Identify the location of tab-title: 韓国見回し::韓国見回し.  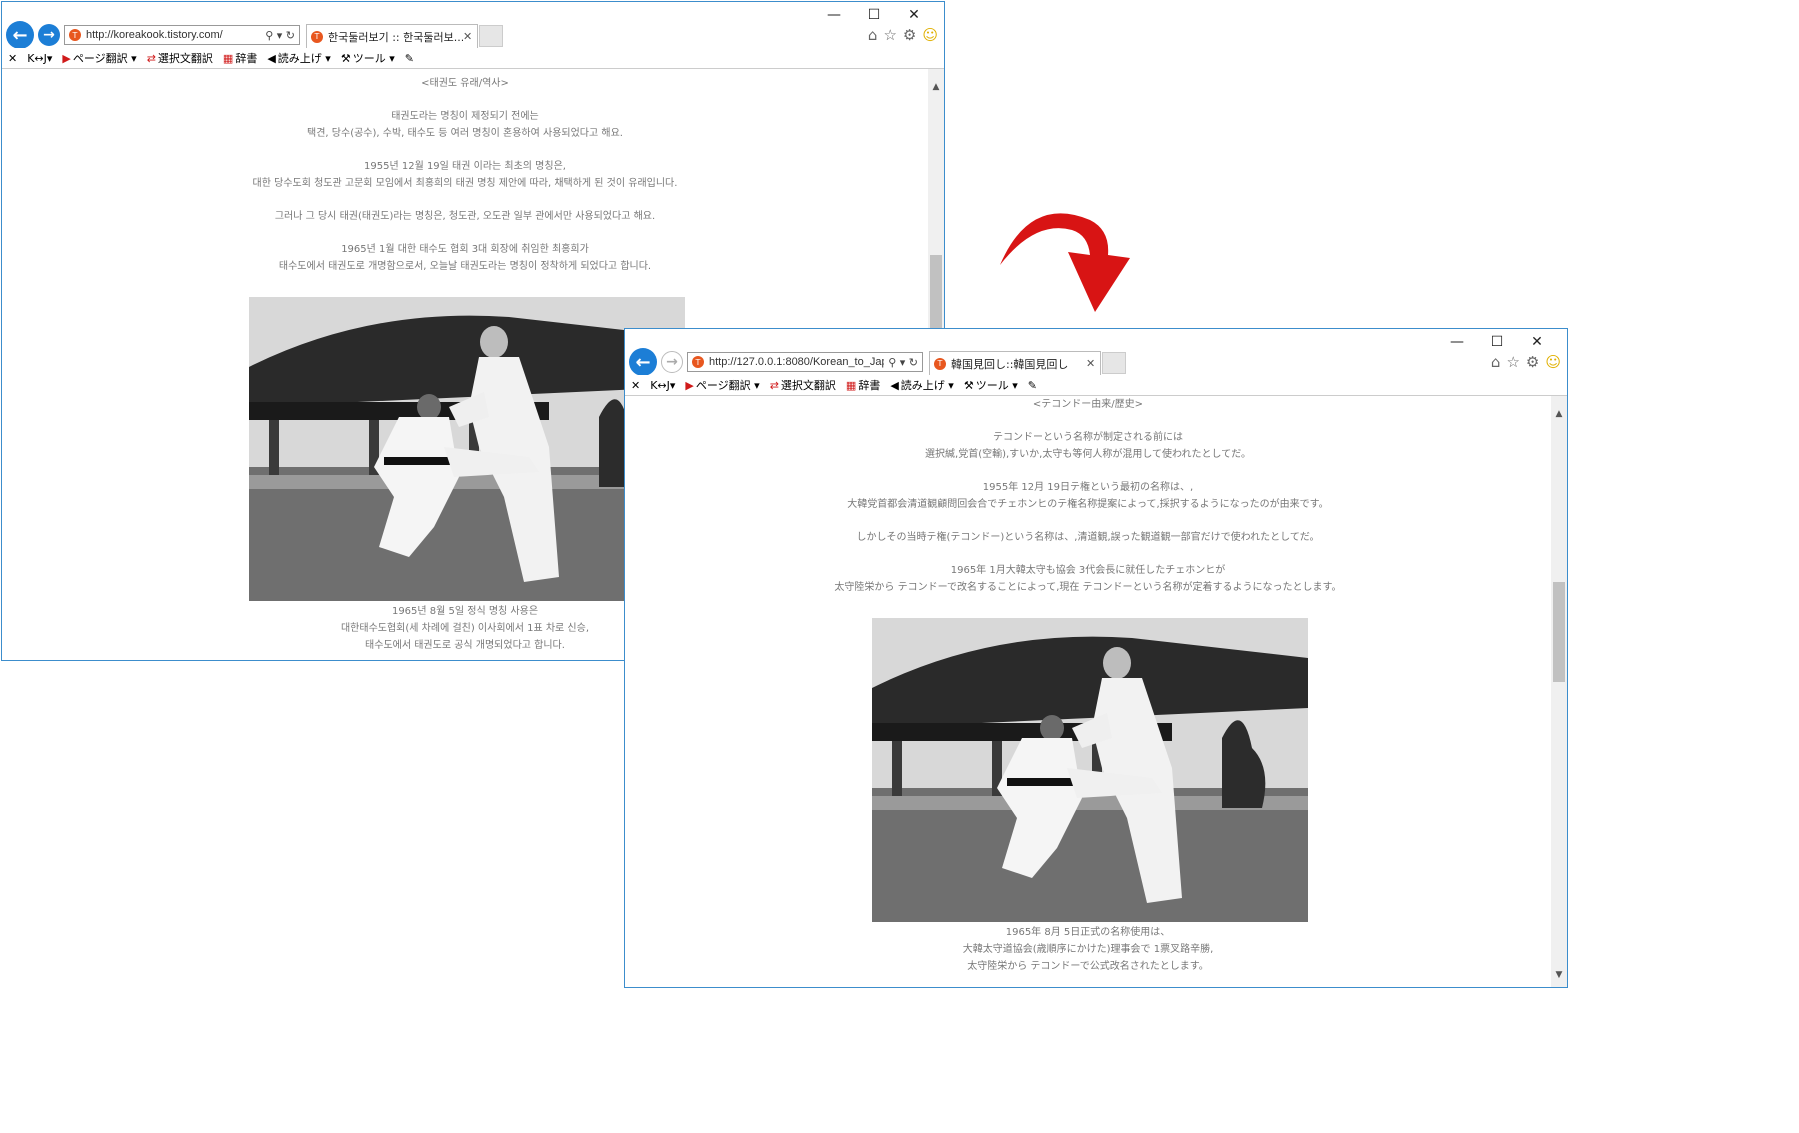
(1010, 364).